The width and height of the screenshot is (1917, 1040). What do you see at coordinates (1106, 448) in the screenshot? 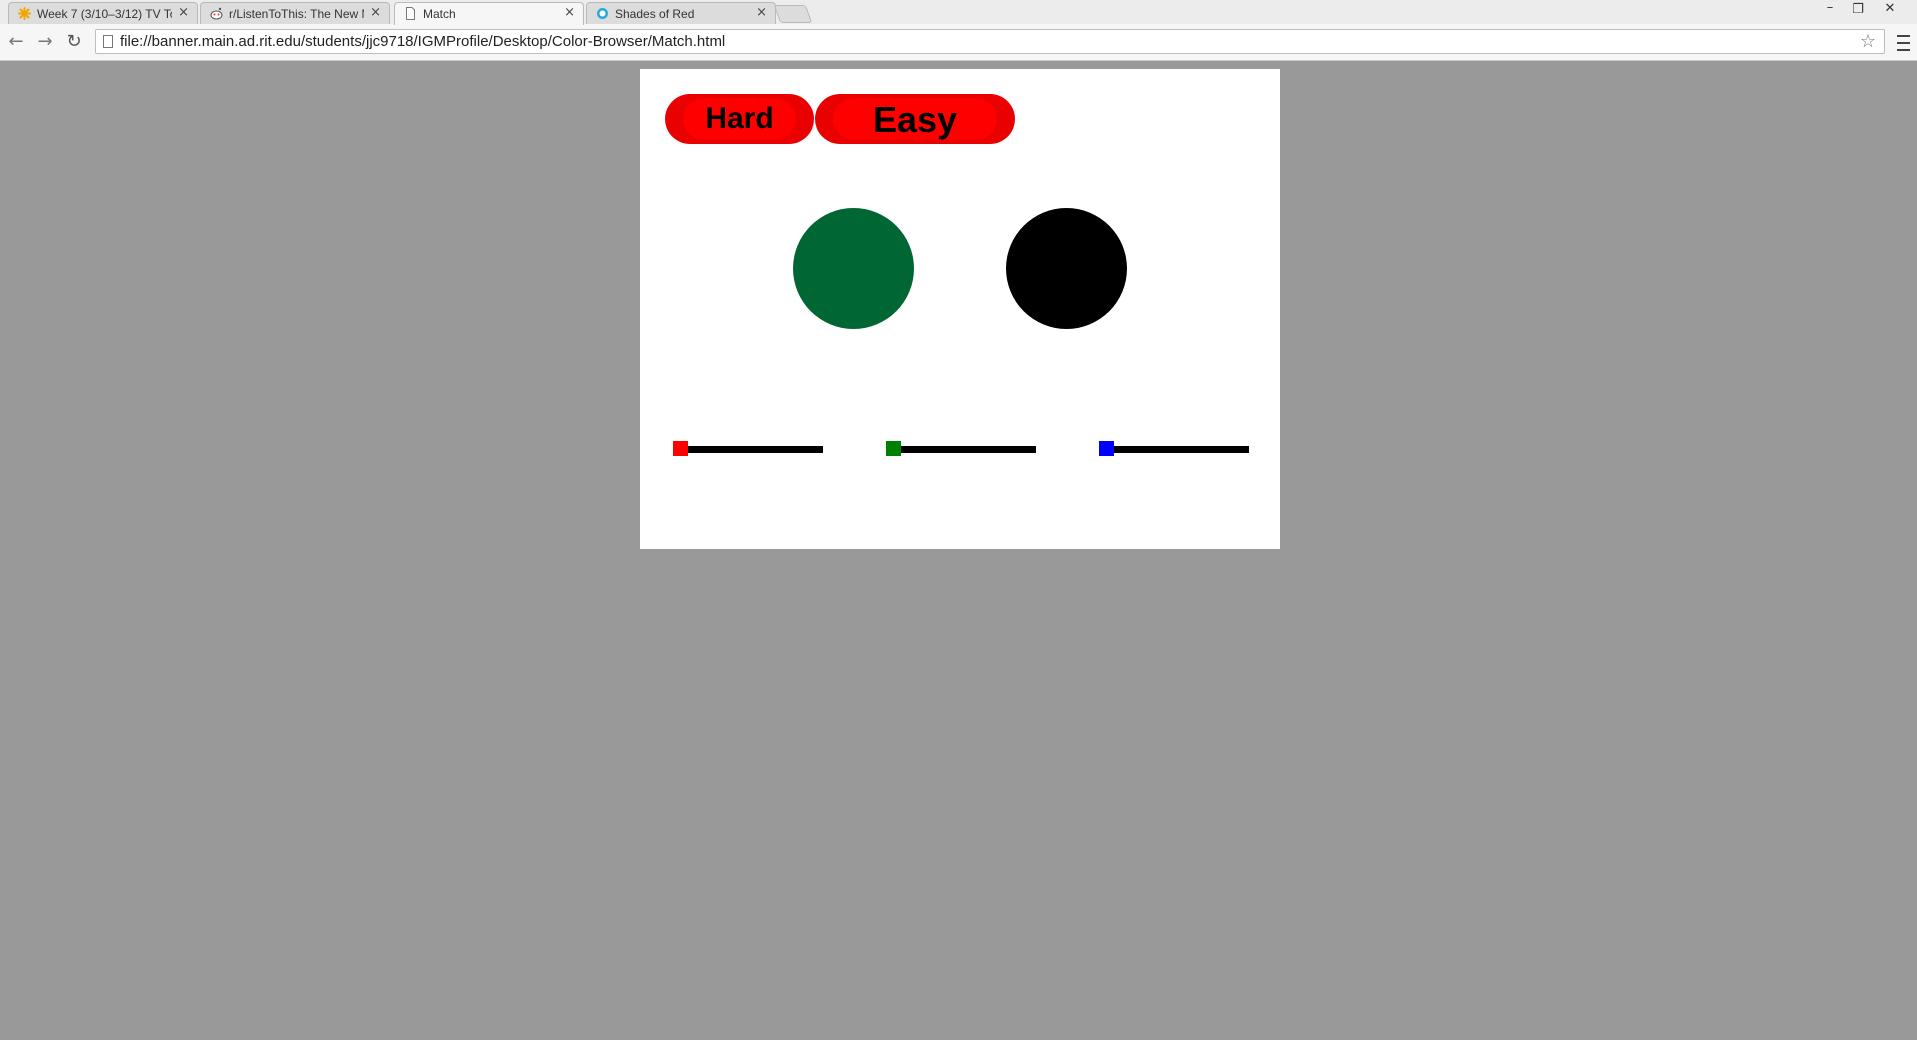
I see `blue-slider-thumb` at bounding box center [1106, 448].